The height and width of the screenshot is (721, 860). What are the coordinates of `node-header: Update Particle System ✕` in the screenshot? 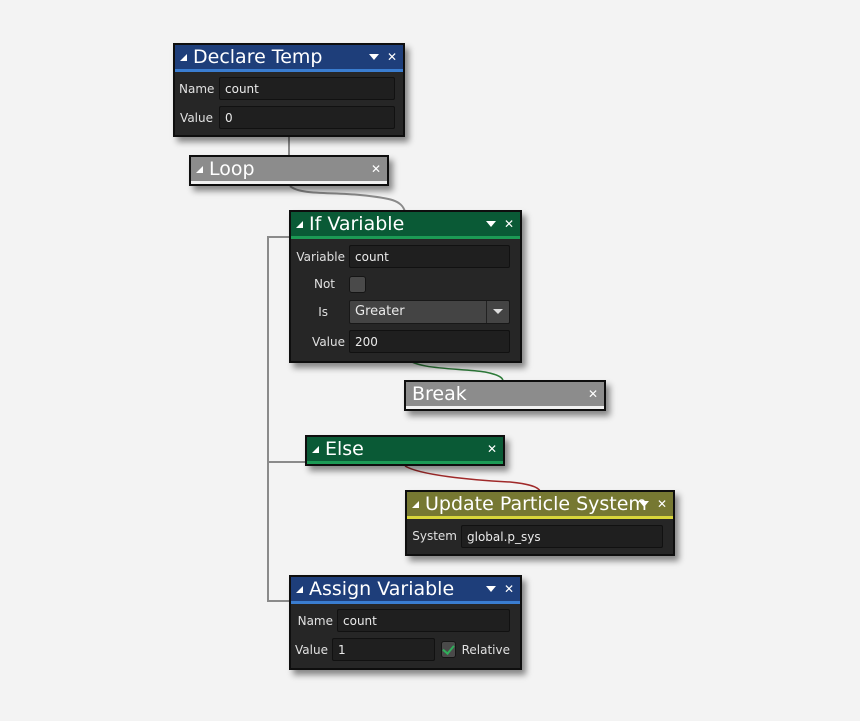 It's located at (540, 504).